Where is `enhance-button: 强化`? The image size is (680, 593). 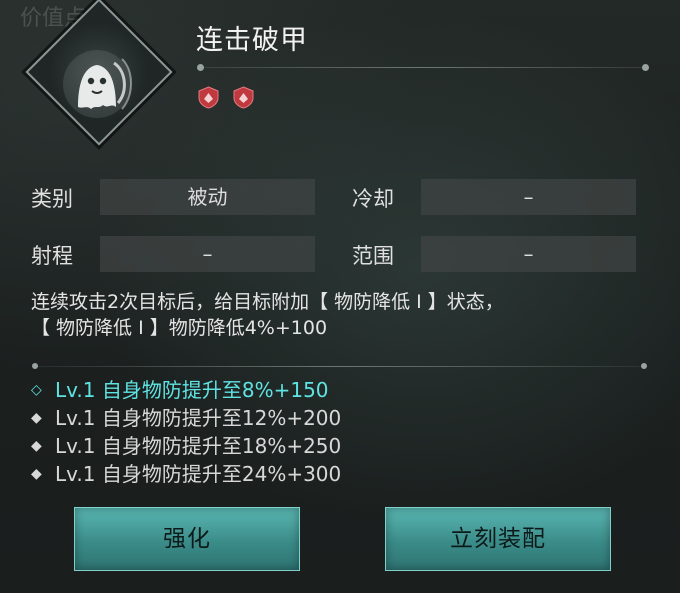 enhance-button: 强化 is located at coordinates (187, 539).